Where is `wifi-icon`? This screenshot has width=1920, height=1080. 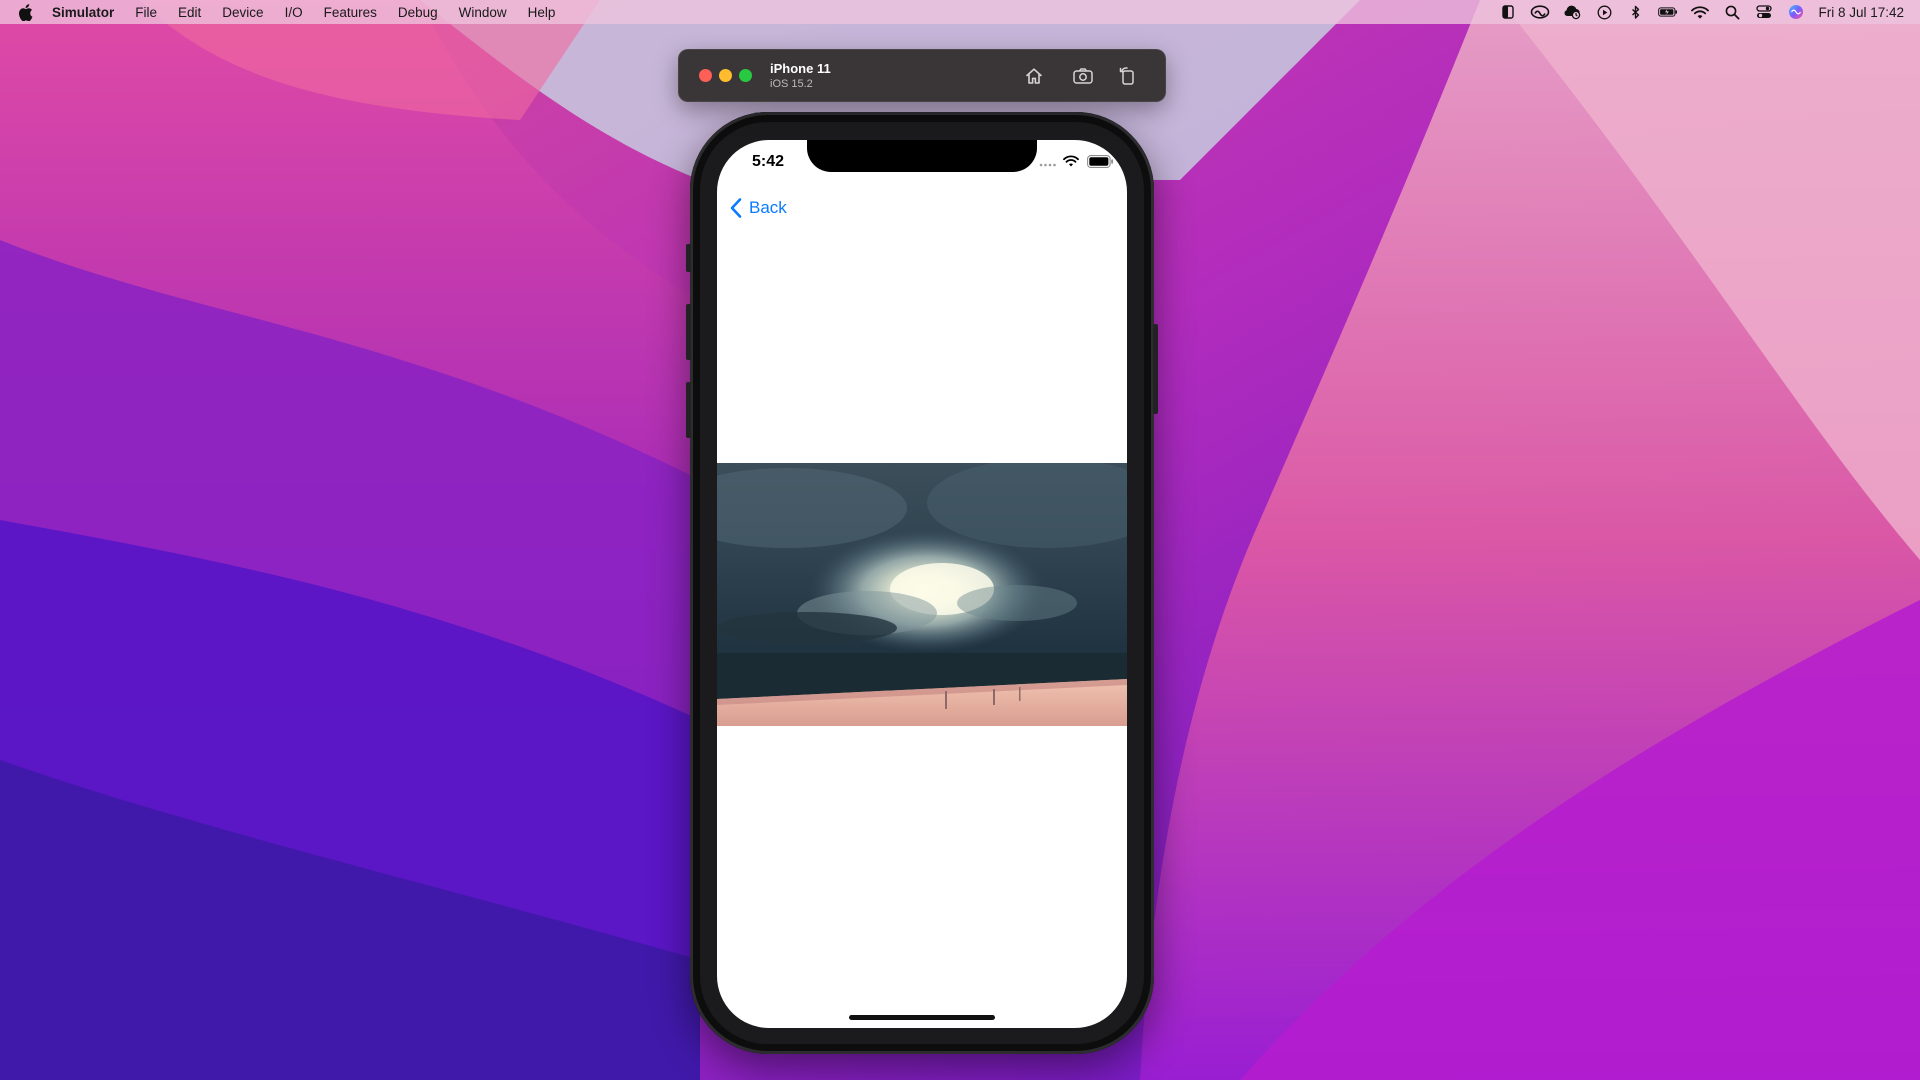 wifi-icon is located at coordinates (1700, 12).